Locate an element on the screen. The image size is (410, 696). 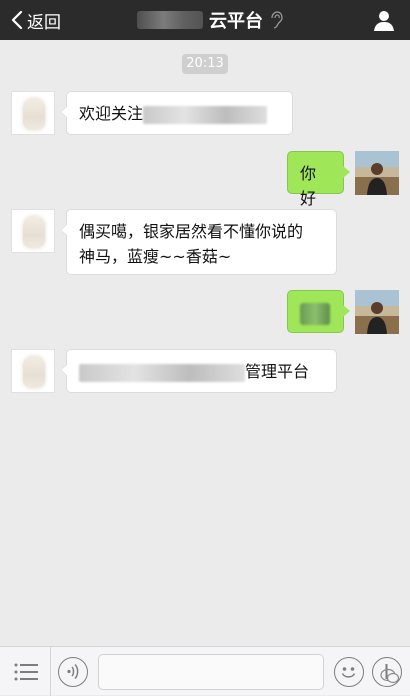
message-bubble-received: 偶买噶，银家居然看不懂你说的 神马，蓝瘦~~香菇~ is located at coordinates (198, 242).